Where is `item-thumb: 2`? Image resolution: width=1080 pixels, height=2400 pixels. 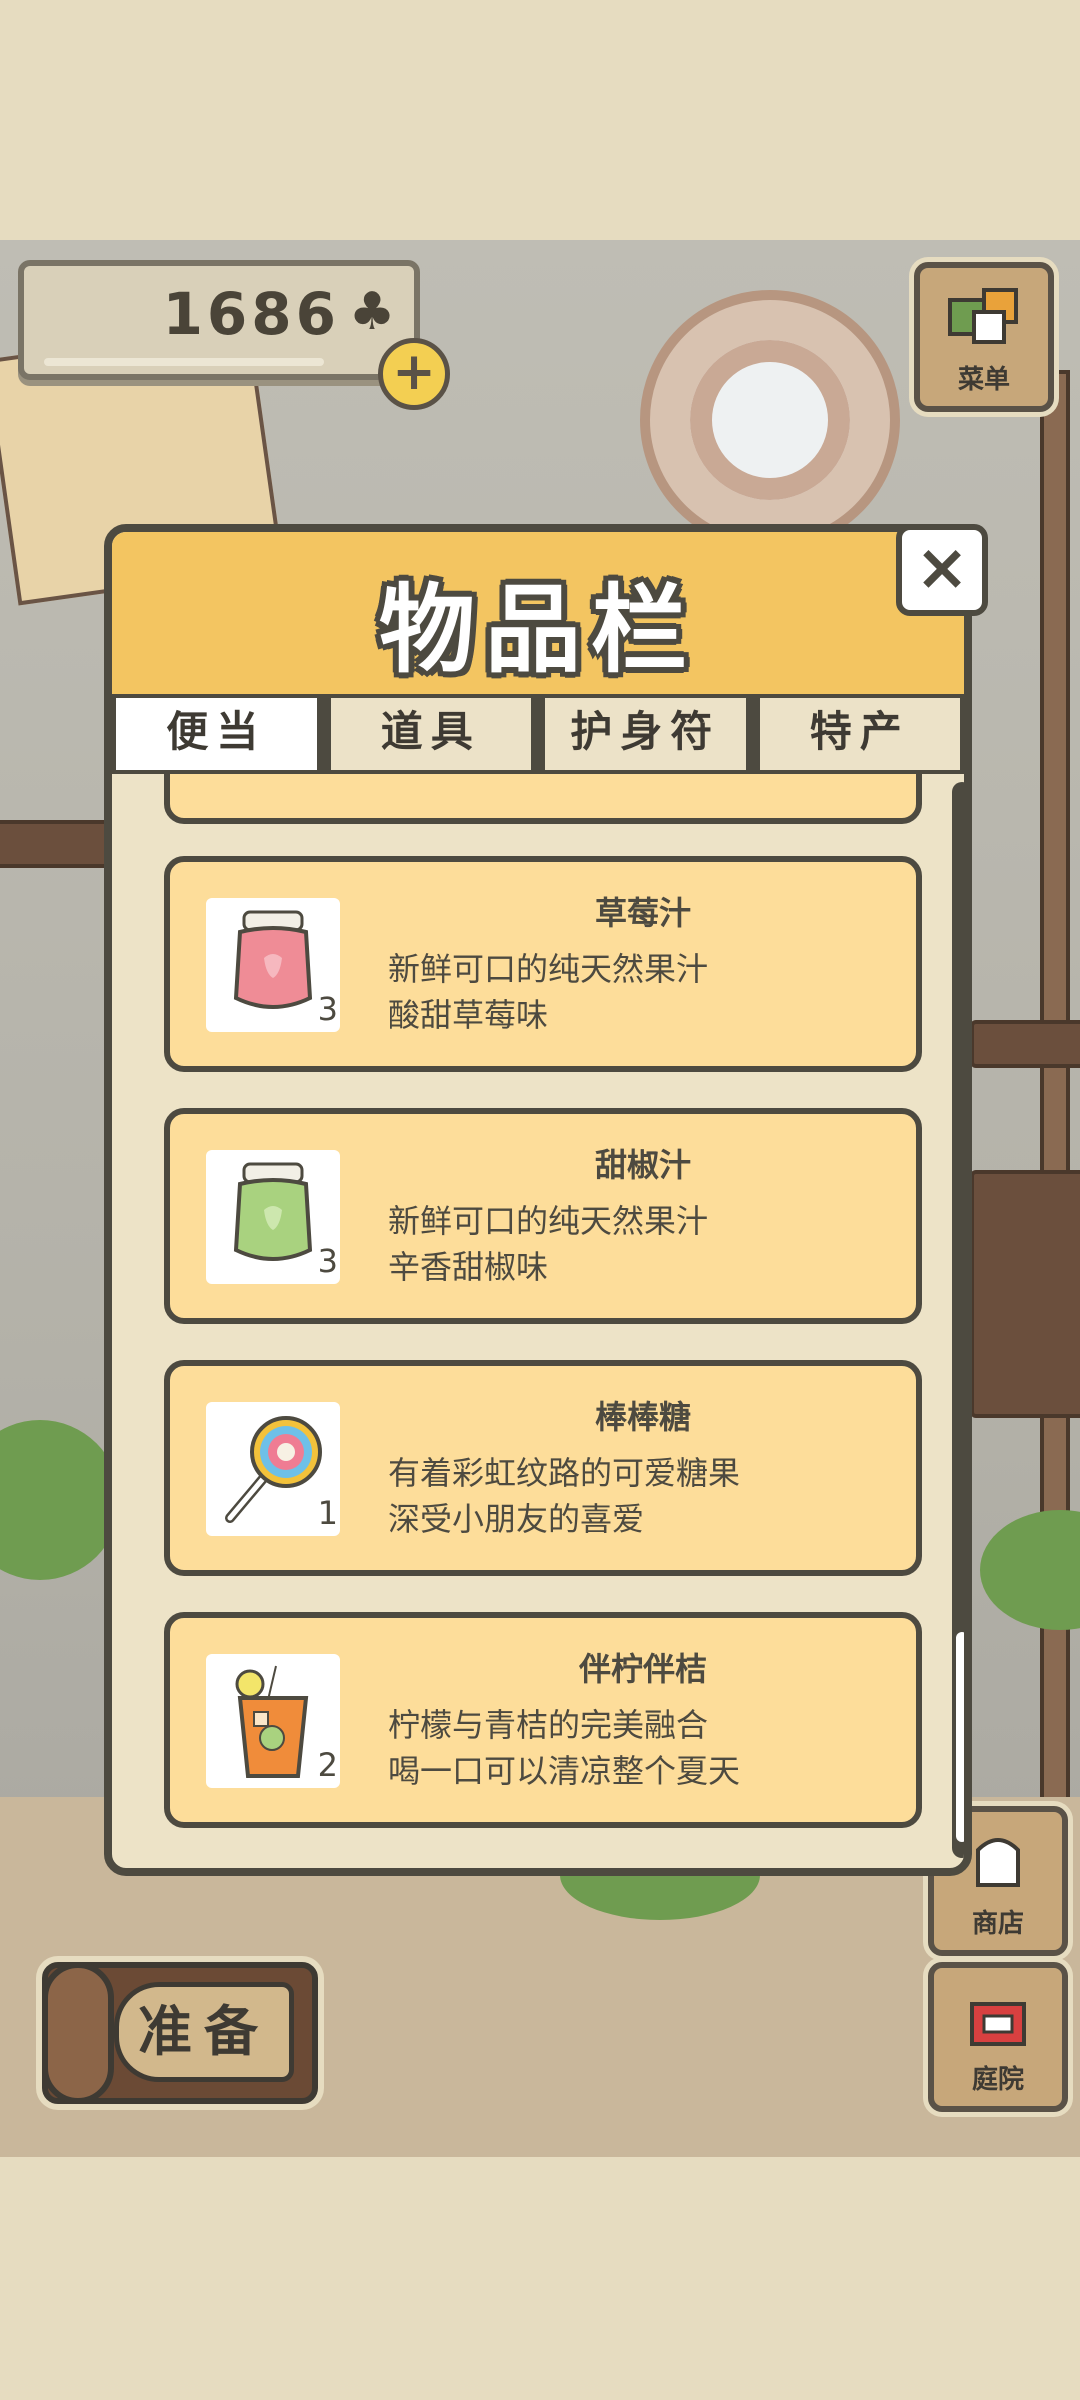
item-thumb: 2 is located at coordinates (273, 1721).